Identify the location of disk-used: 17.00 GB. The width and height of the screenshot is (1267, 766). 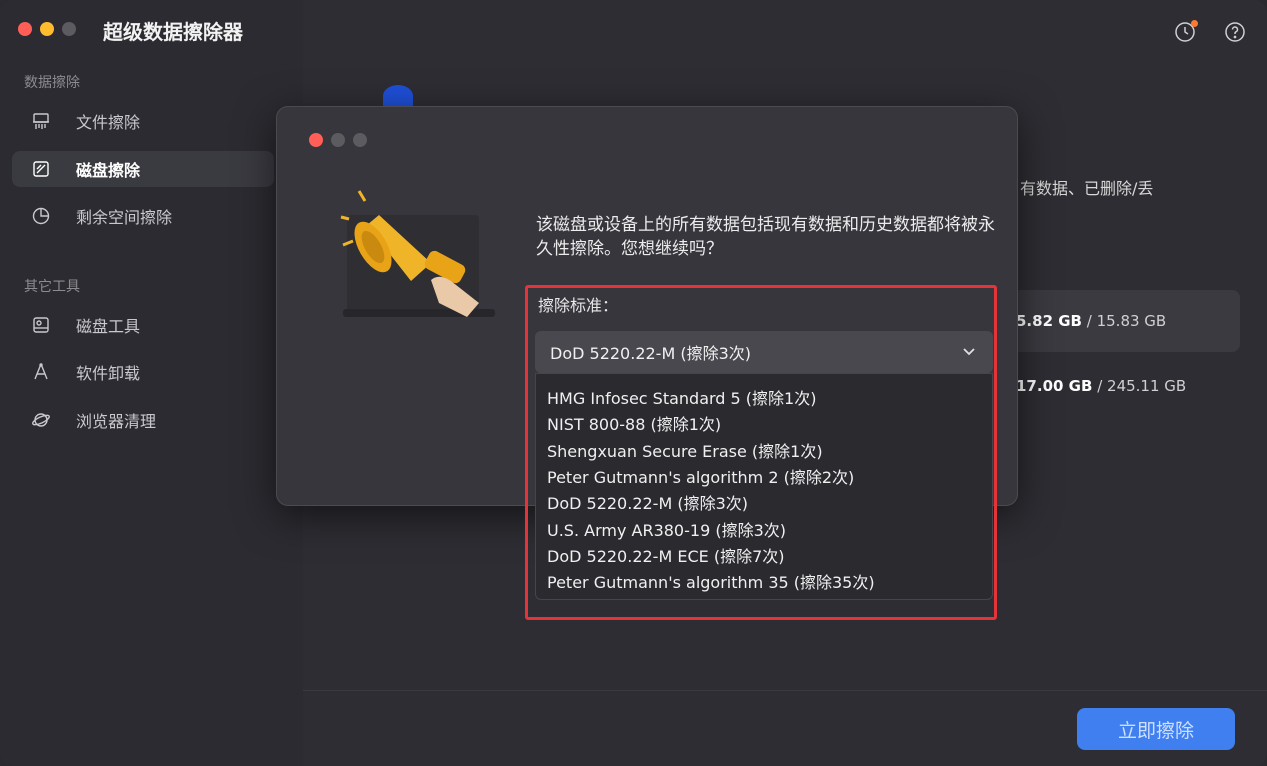
(1054, 386).